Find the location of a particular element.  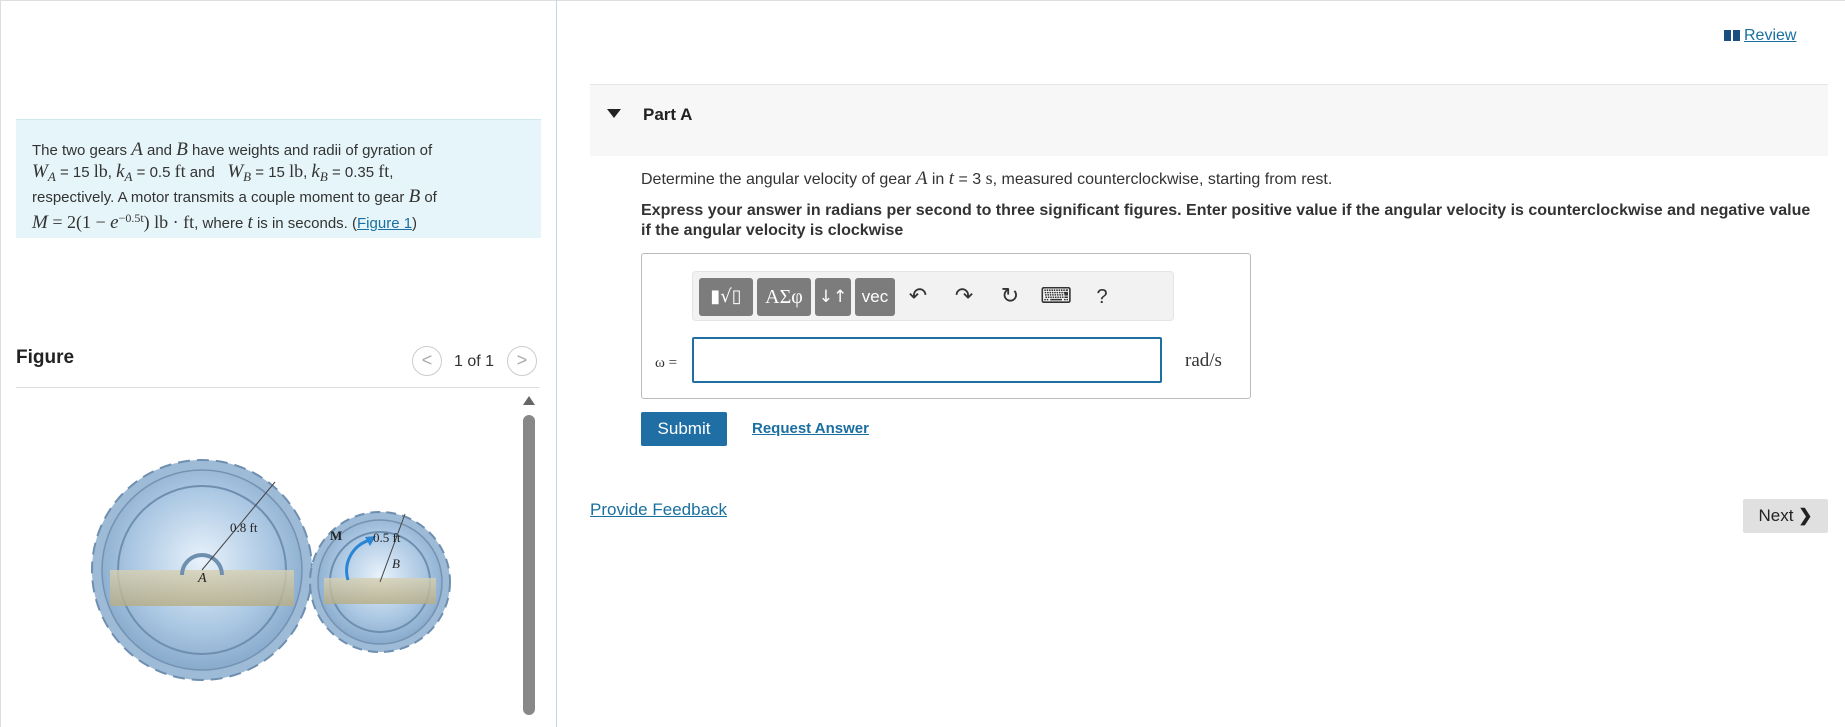

submit-button: Submit is located at coordinates (684, 429).